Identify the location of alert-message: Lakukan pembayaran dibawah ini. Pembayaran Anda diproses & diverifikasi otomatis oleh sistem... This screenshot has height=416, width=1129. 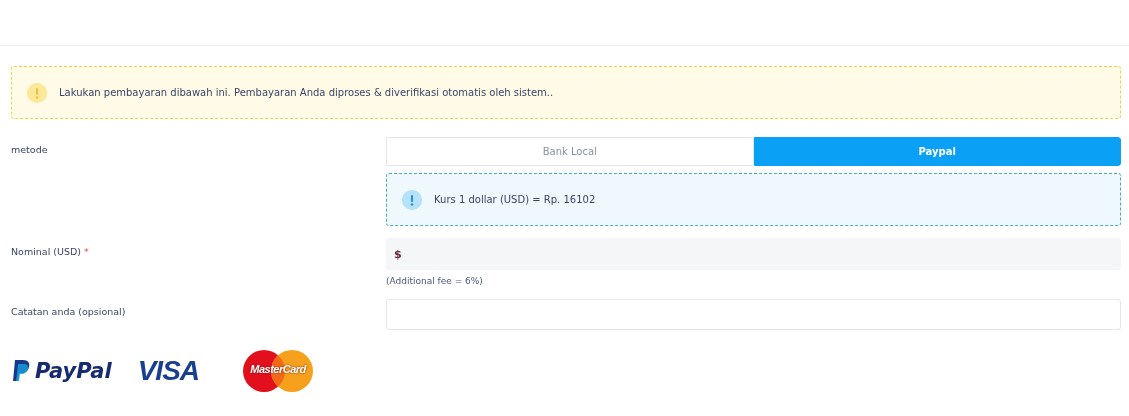
(306, 92).